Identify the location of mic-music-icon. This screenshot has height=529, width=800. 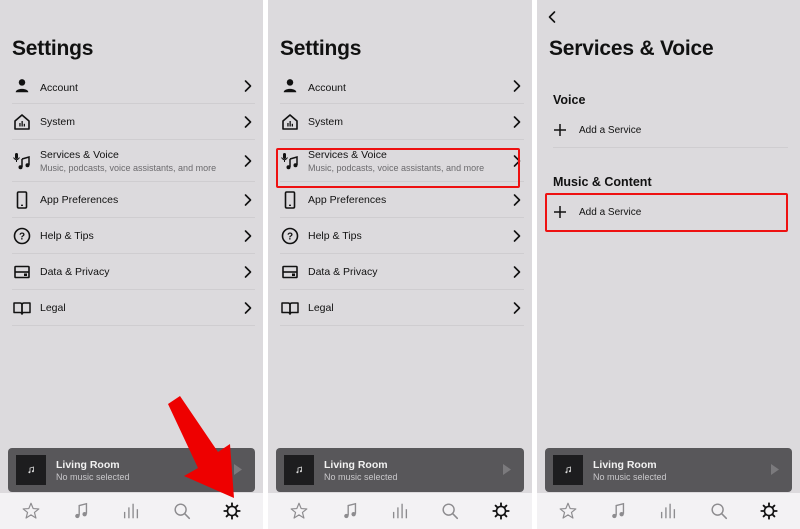
(22, 161).